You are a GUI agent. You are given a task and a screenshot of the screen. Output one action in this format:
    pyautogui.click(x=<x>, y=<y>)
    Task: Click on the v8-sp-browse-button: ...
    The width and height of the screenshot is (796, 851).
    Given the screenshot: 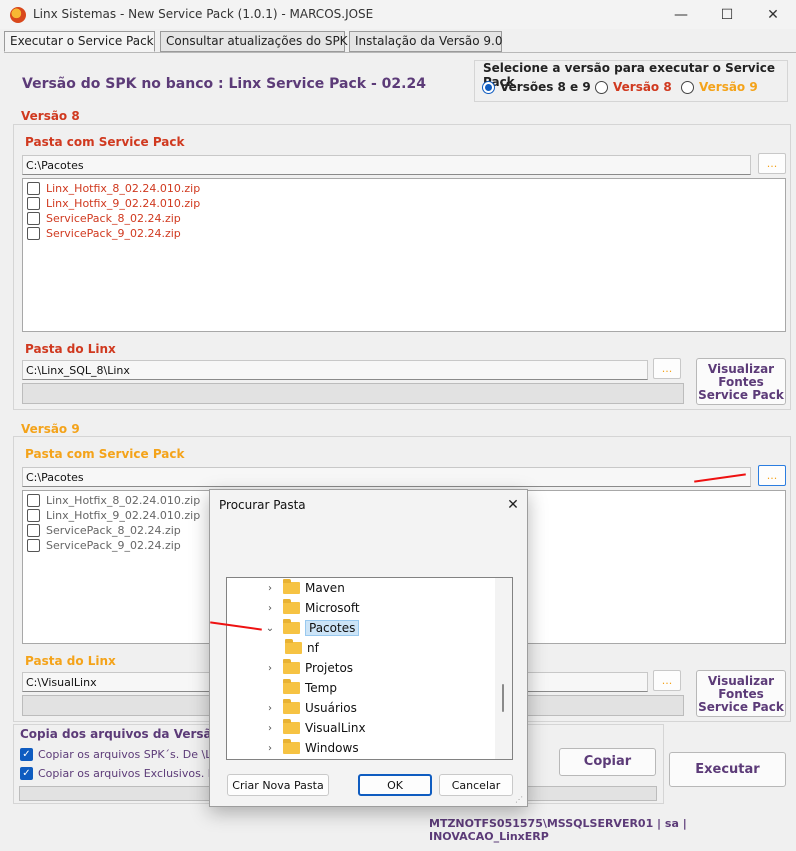 What is the action you would take?
    pyautogui.click(x=772, y=163)
    